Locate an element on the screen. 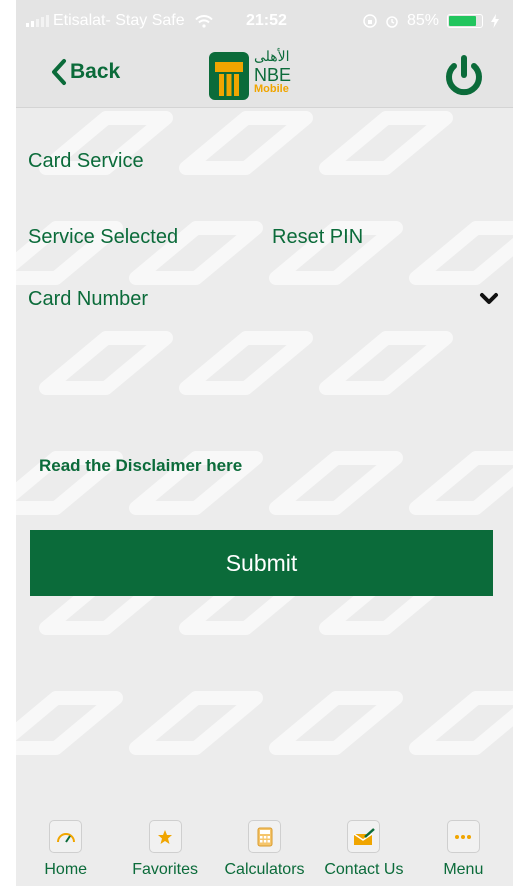  status-bar: Etisalat- Stay Safe 21:52 85% is located at coordinates (264, 21).